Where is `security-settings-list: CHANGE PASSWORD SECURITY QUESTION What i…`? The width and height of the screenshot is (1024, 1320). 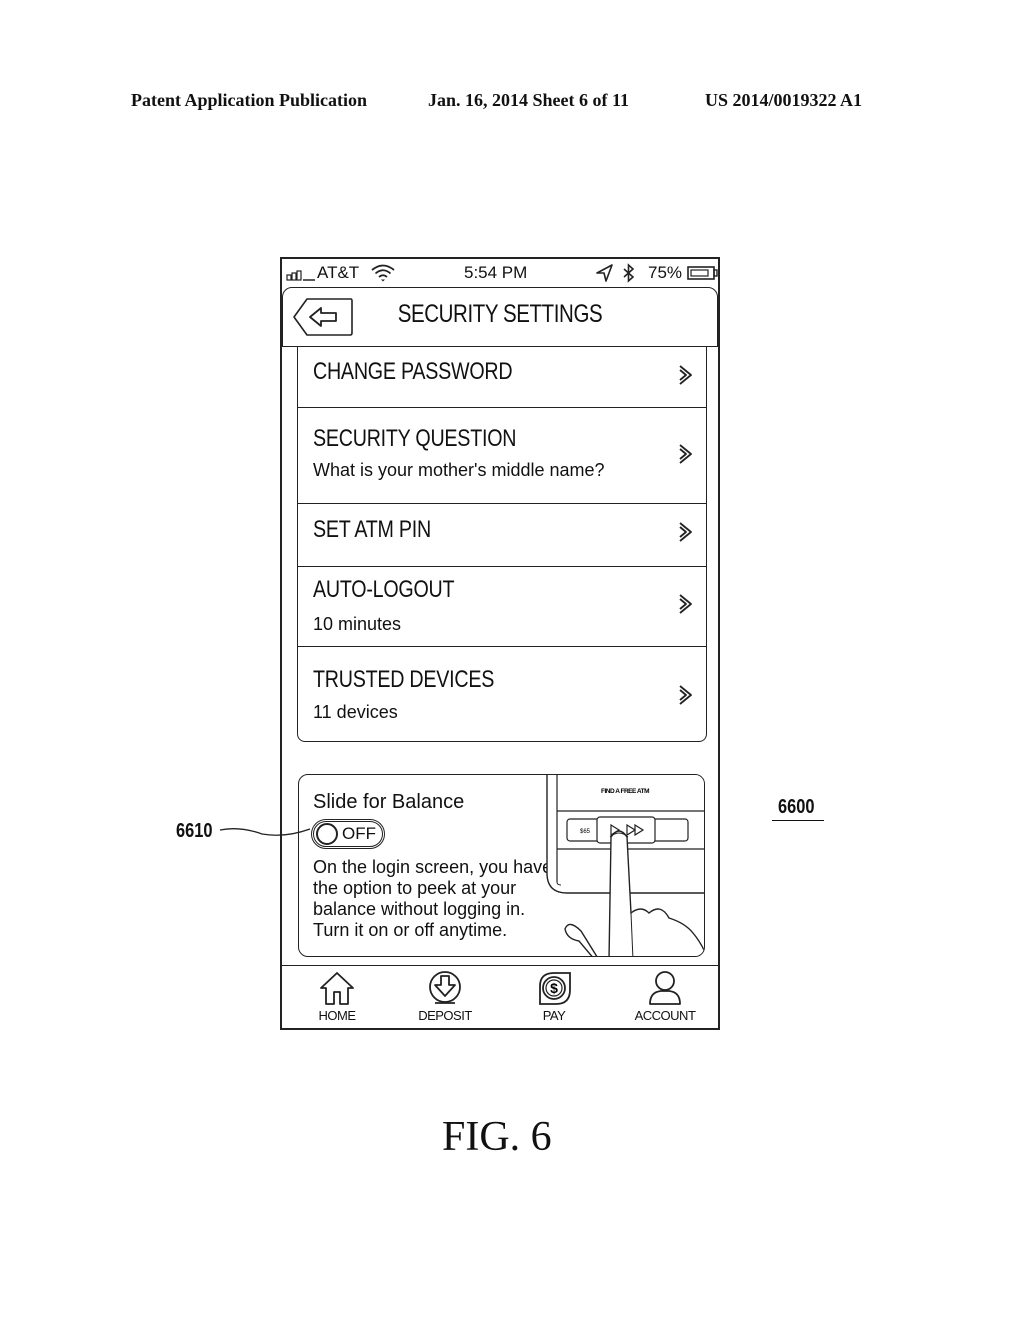
security-settings-list: CHANGE PASSWORD SECURITY QUESTION What i… is located at coordinates (502, 544).